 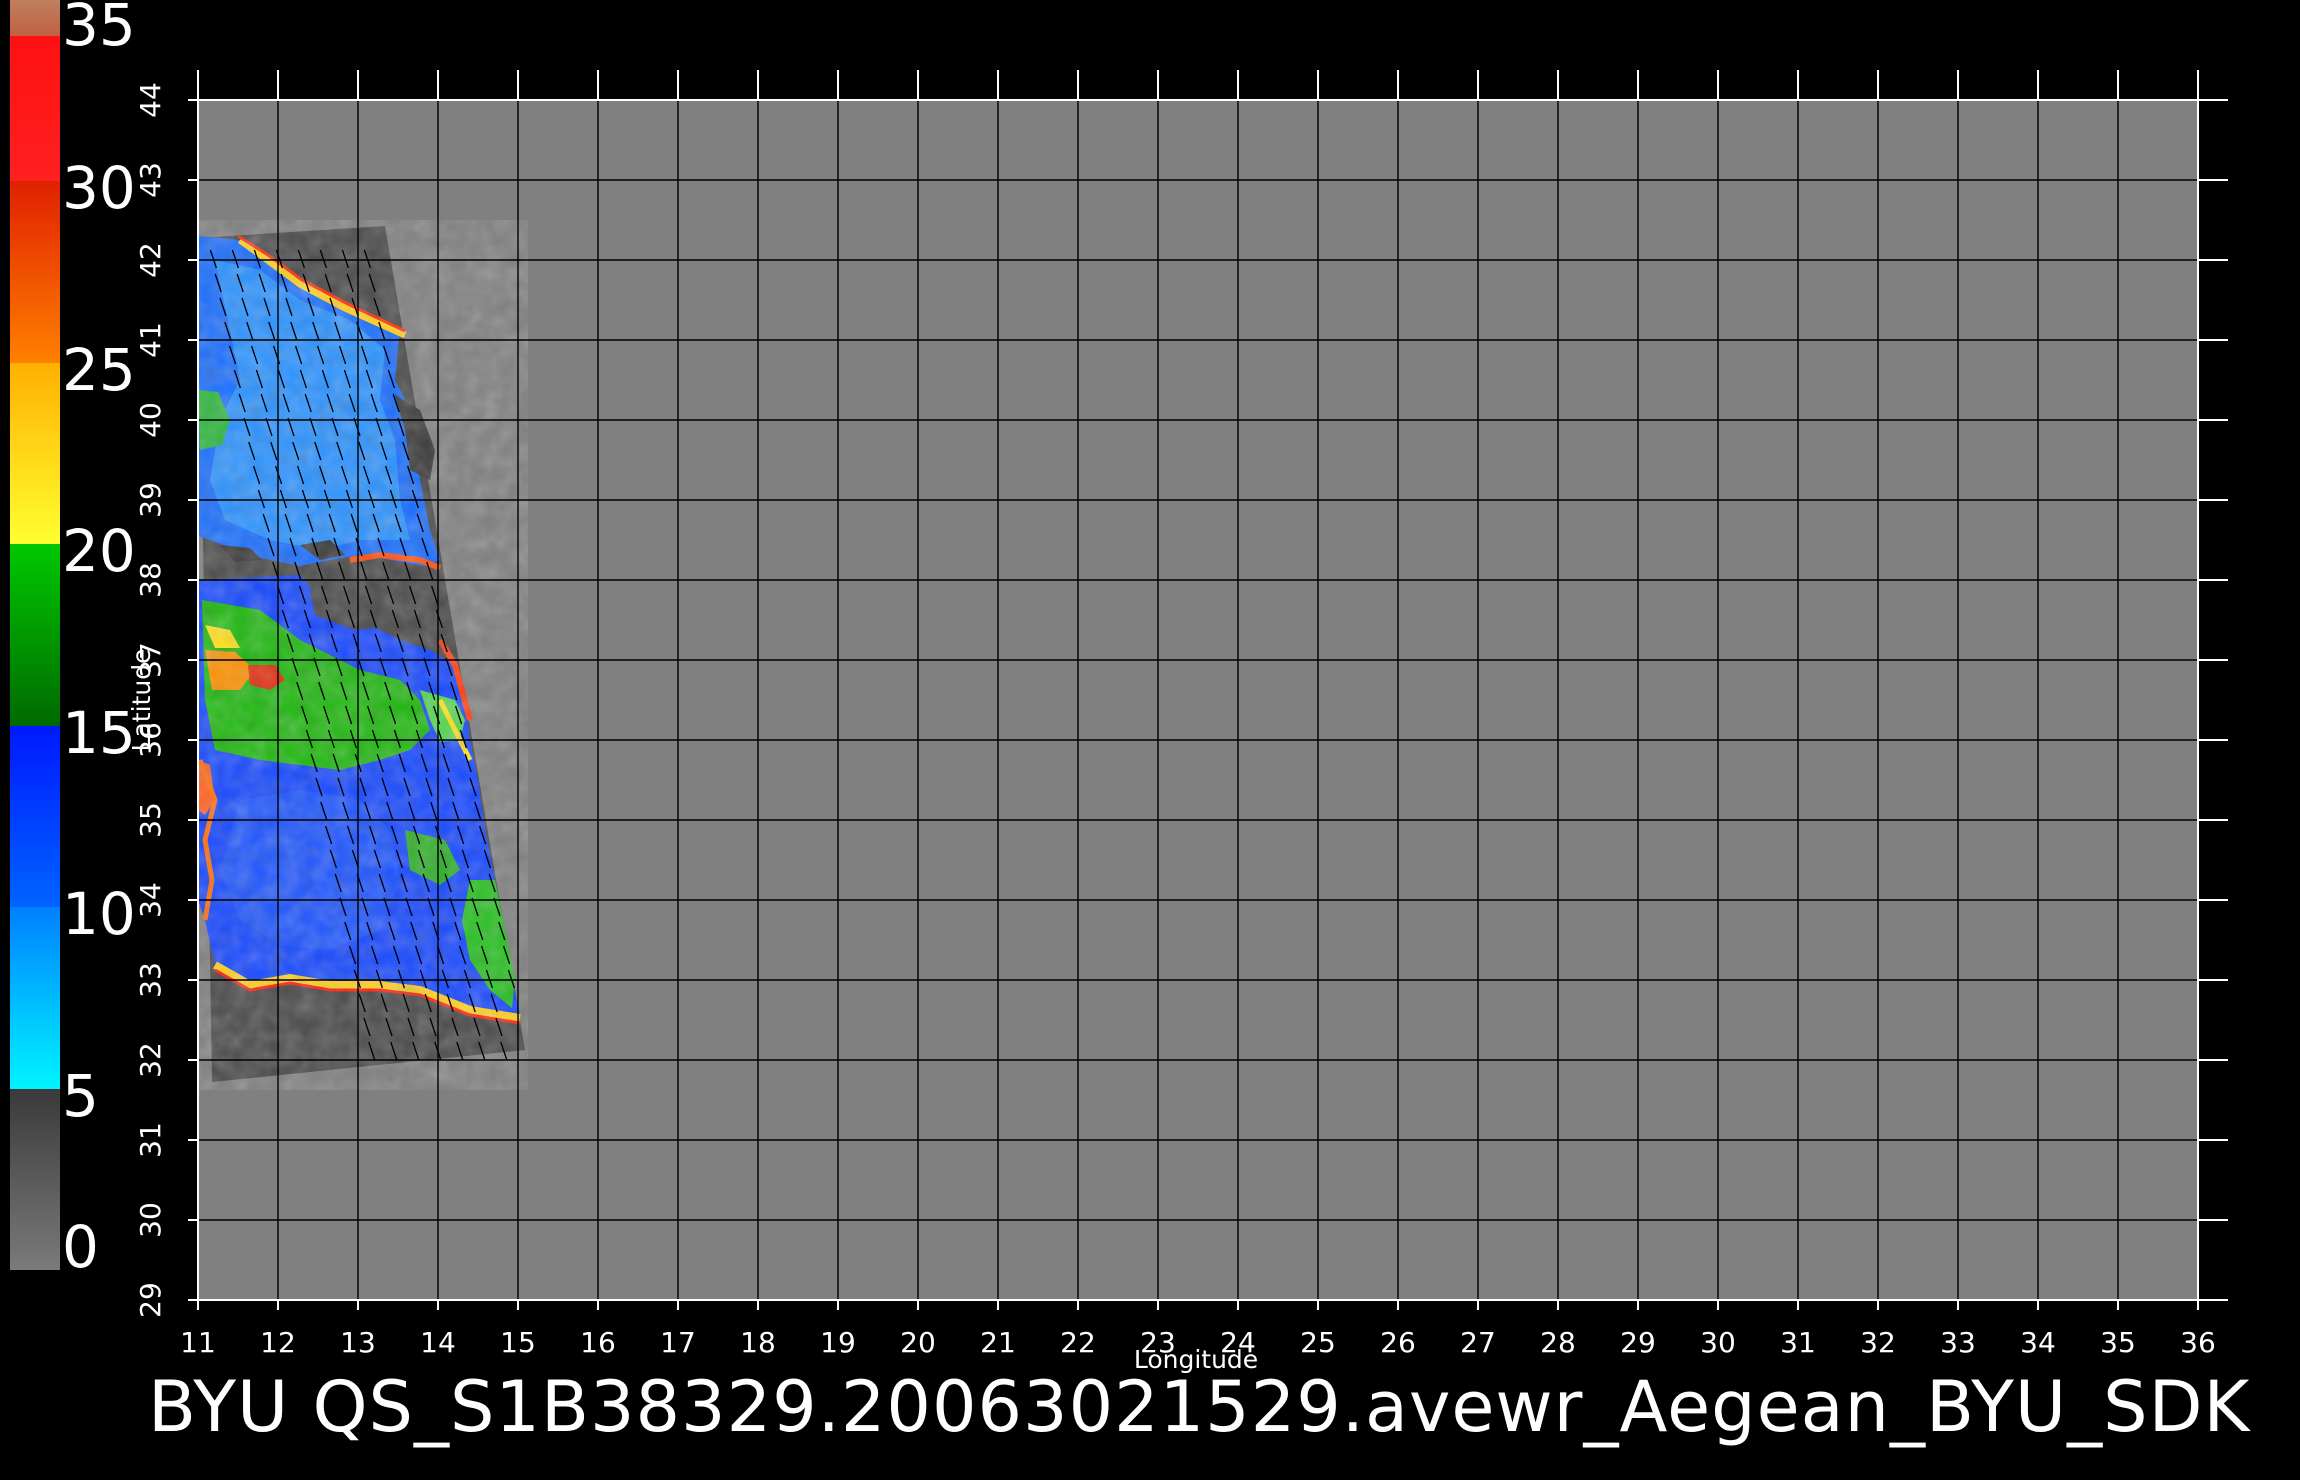 I want to click on lat-tick-label: 29, so click(x=150, y=1300).